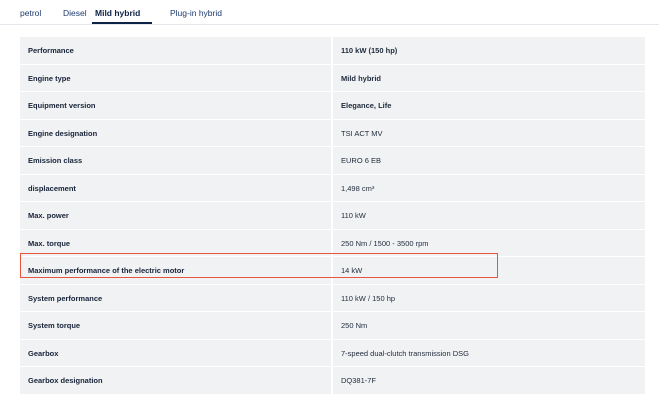 The height and width of the screenshot is (400, 659). What do you see at coordinates (332, 380) in the screenshot?
I see `table-row: Gearbox designation DQ381-7F` at bounding box center [332, 380].